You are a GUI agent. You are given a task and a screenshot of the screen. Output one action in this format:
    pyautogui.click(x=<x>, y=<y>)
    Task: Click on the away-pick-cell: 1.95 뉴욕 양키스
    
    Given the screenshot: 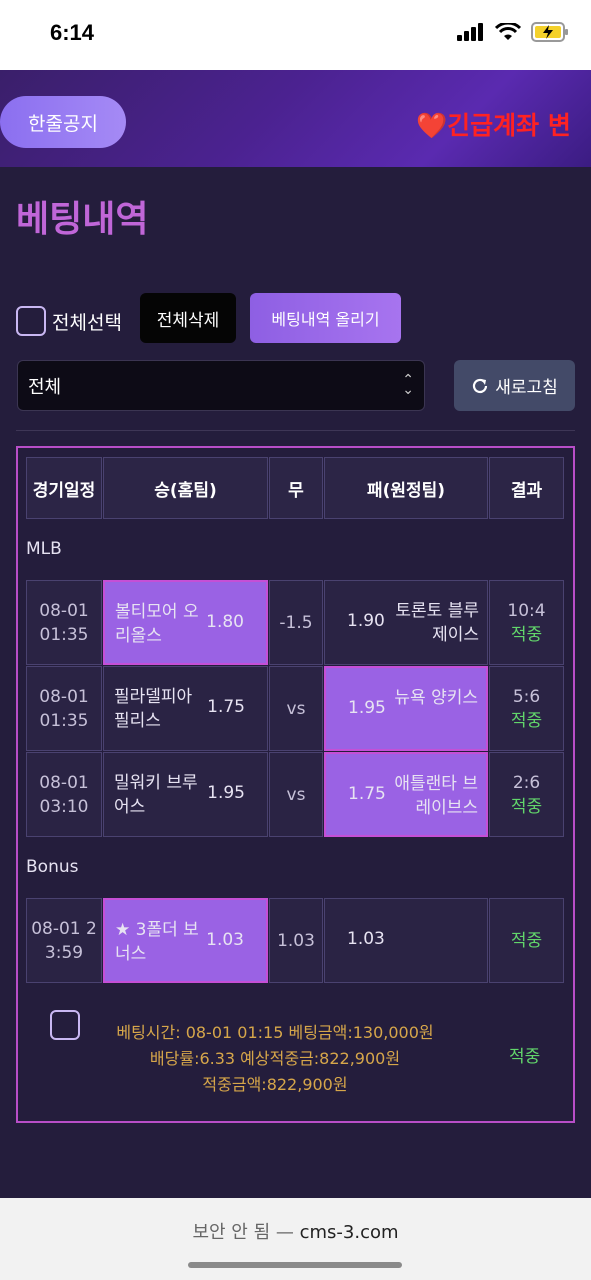 What is the action you would take?
    pyautogui.click(x=406, y=708)
    